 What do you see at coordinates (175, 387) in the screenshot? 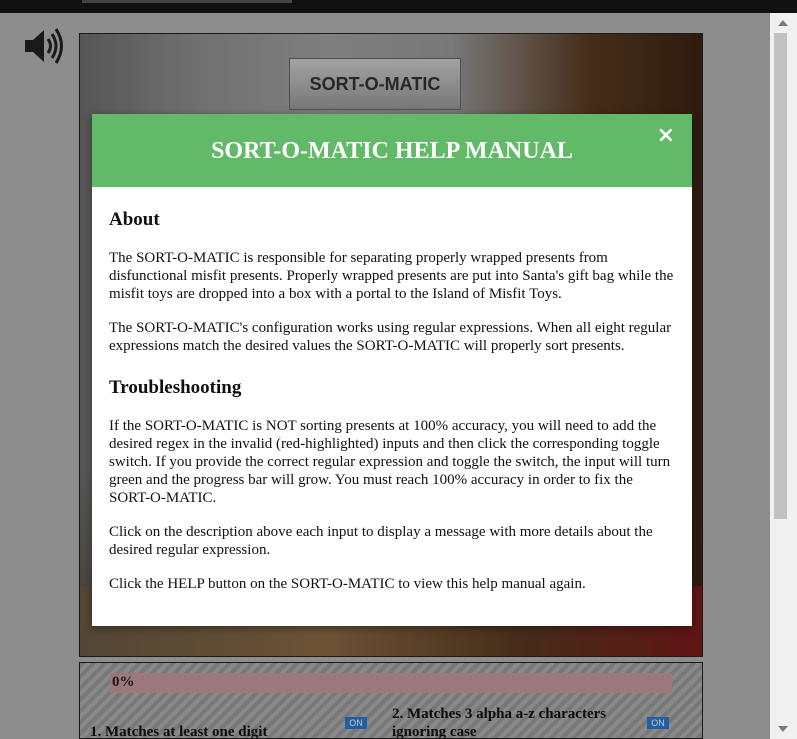
I see `troubleshooting-heading: Troubleshooting` at bounding box center [175, 387].